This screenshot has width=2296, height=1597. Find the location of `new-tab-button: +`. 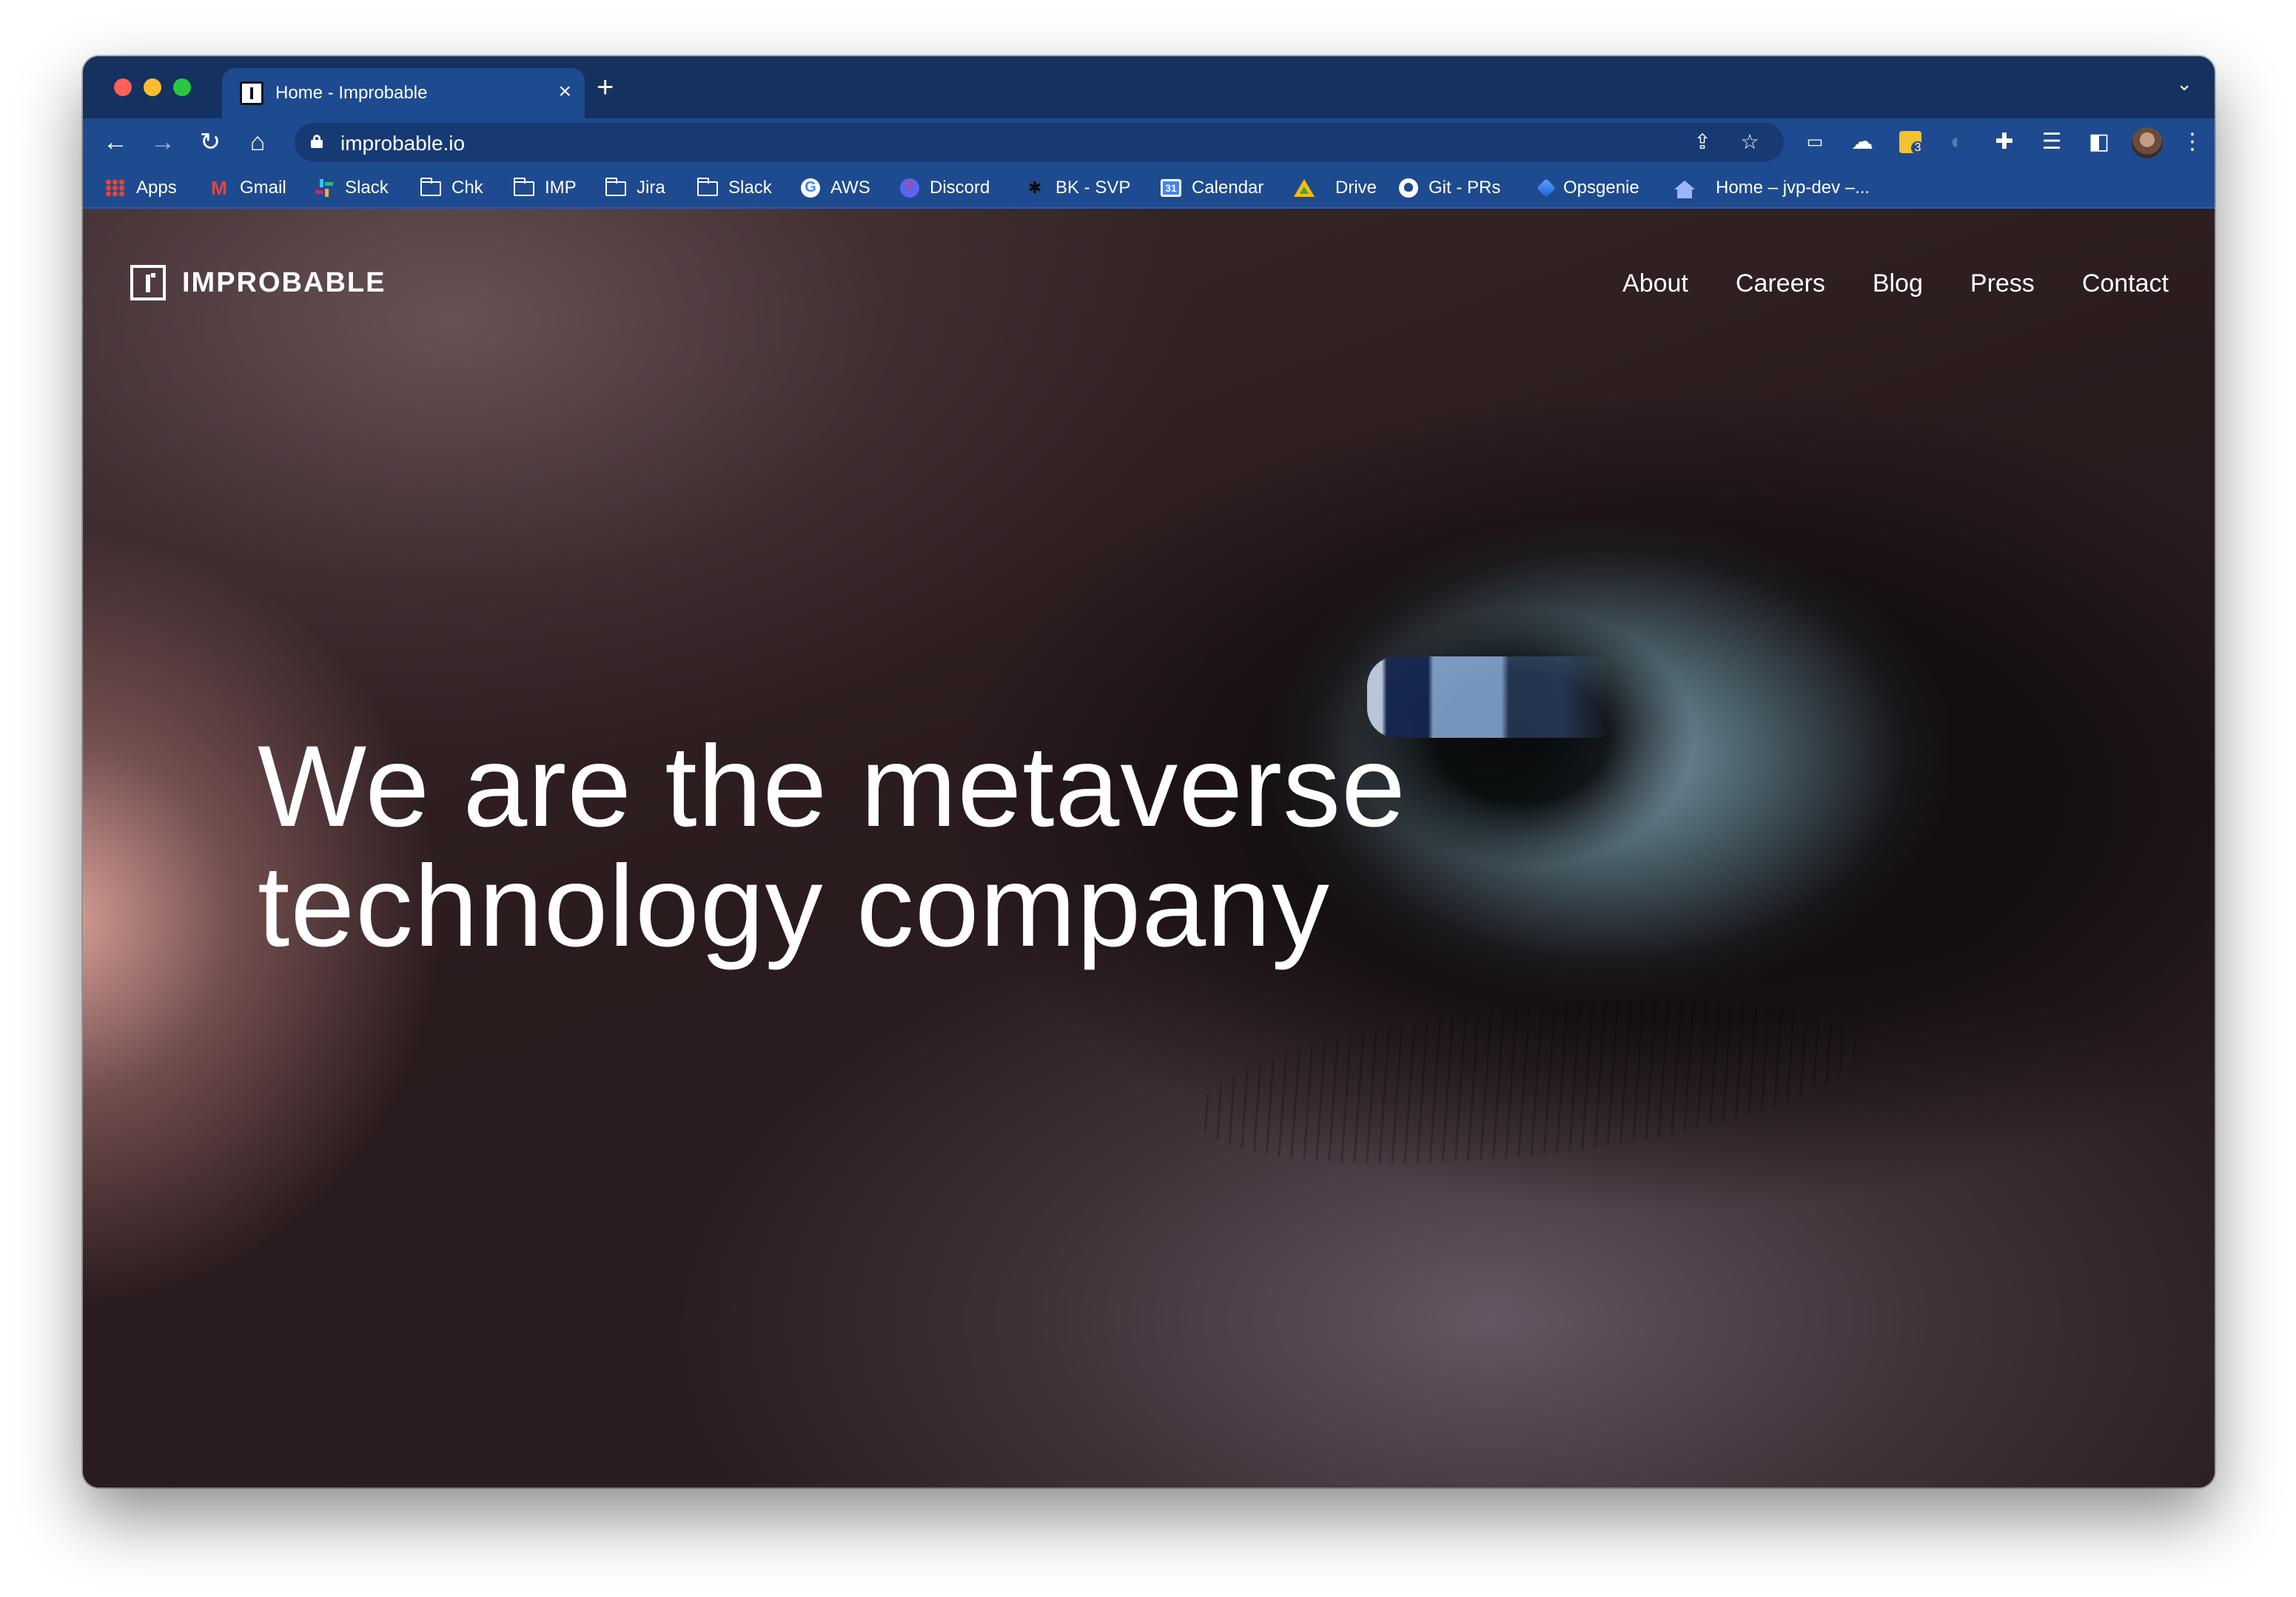

new-tab-button: + is located at coordinates (606, 88).